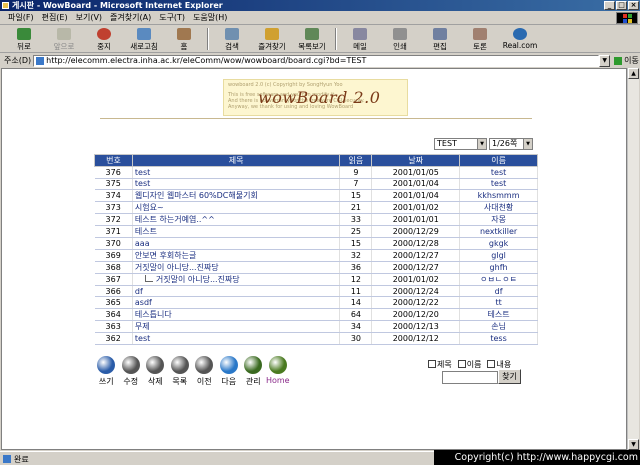 The image size is (640, 465). I want to click on post-number: 376, so click(113, 172).